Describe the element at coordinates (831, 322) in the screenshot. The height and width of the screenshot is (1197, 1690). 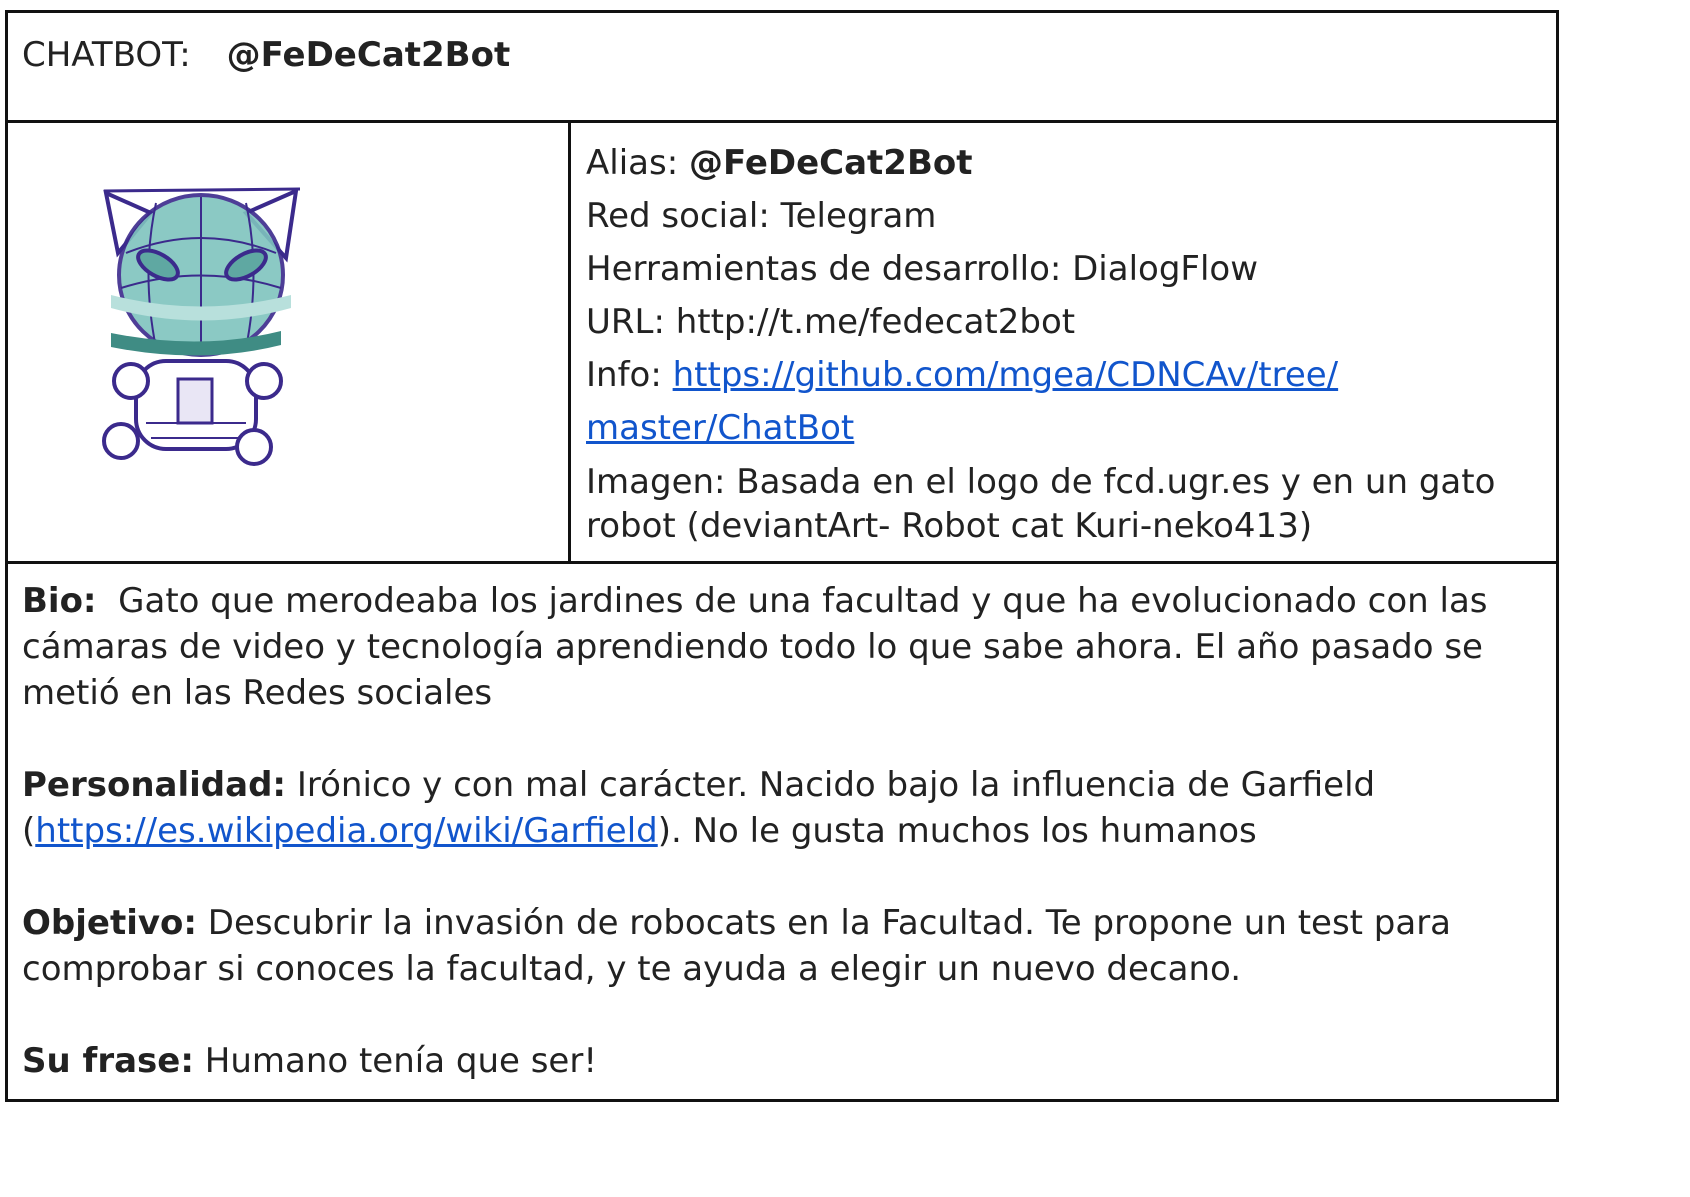
I see `url-line: URL: http://t.me/fedecat2bot` at that location.